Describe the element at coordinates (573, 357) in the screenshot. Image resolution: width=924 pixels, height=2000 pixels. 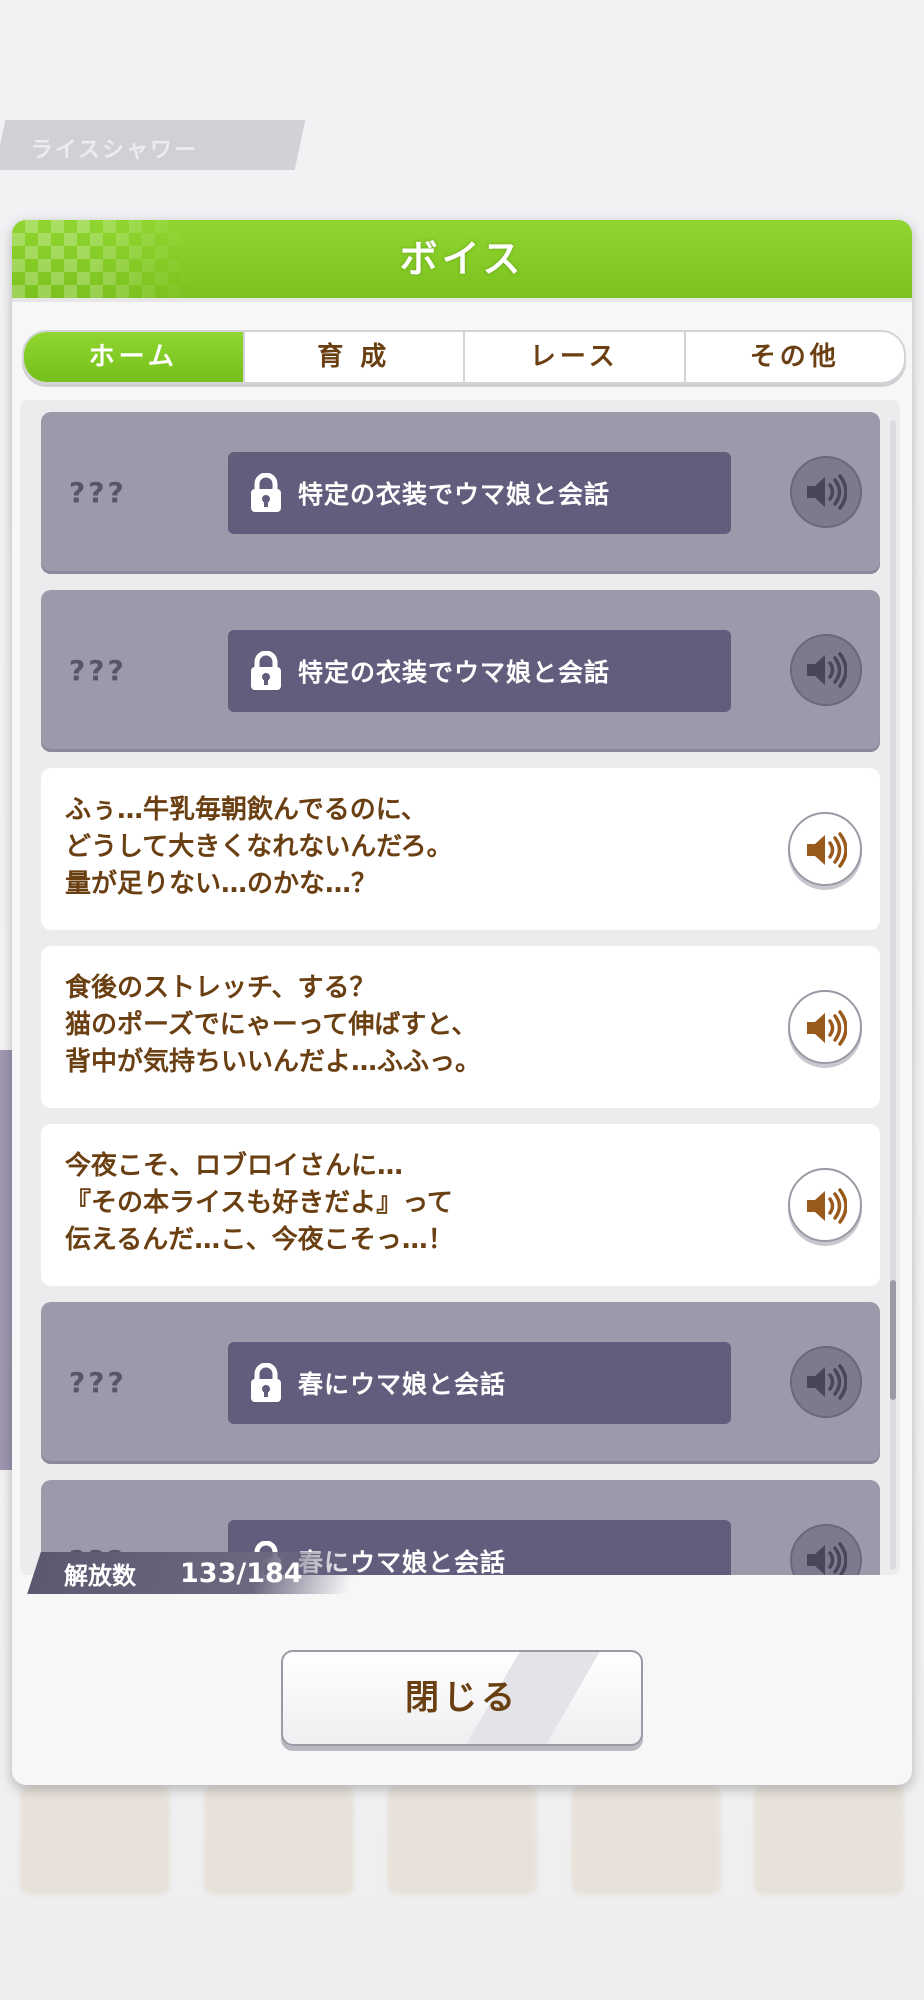
I see `tab-race: レース` at that location.